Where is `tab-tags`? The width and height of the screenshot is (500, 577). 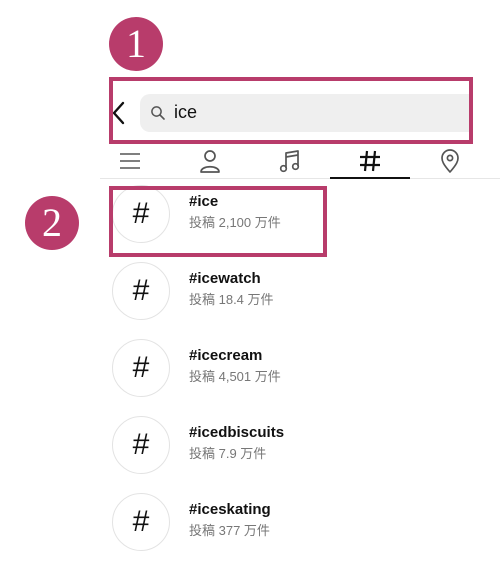 tab-tags is located at coordinates (370, 161).